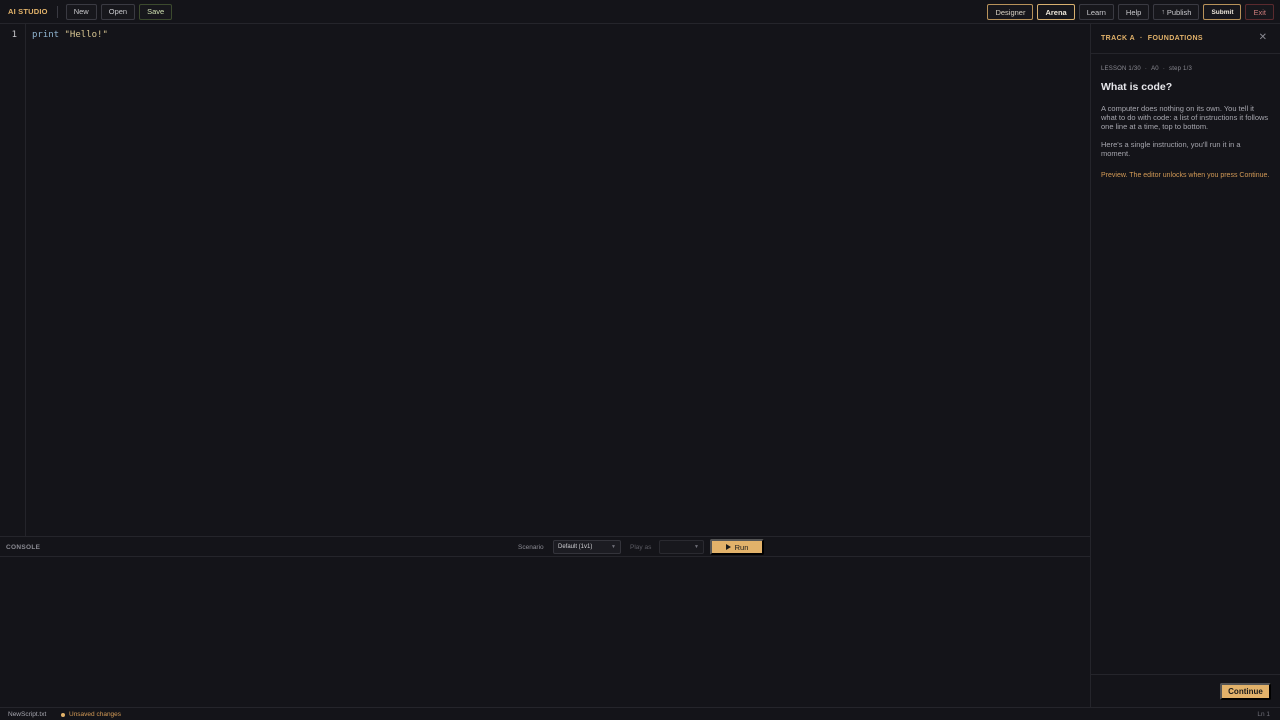  What do you see at coordinates (728, 547) in the screenshot?
I see `play-icon` at bounding box center [728, 547].